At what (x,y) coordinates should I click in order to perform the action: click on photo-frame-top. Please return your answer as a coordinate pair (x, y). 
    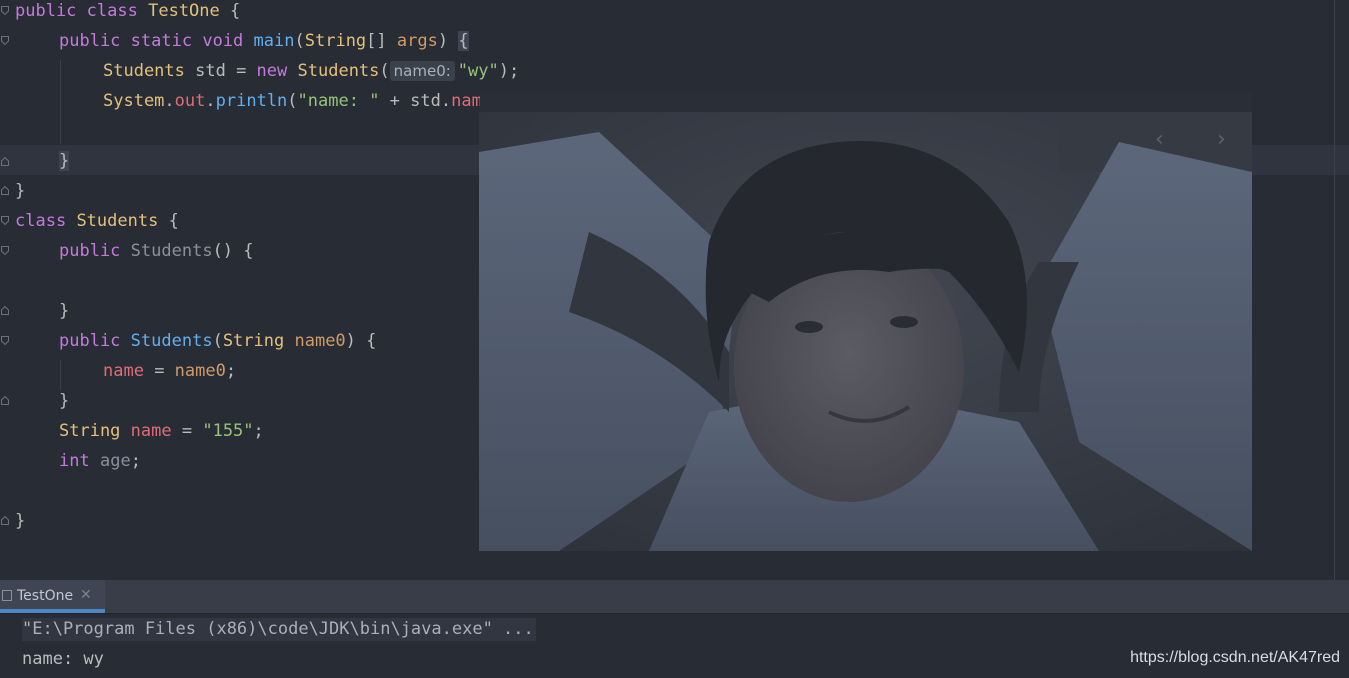
    Looking at the image, I should click on (866, 102).